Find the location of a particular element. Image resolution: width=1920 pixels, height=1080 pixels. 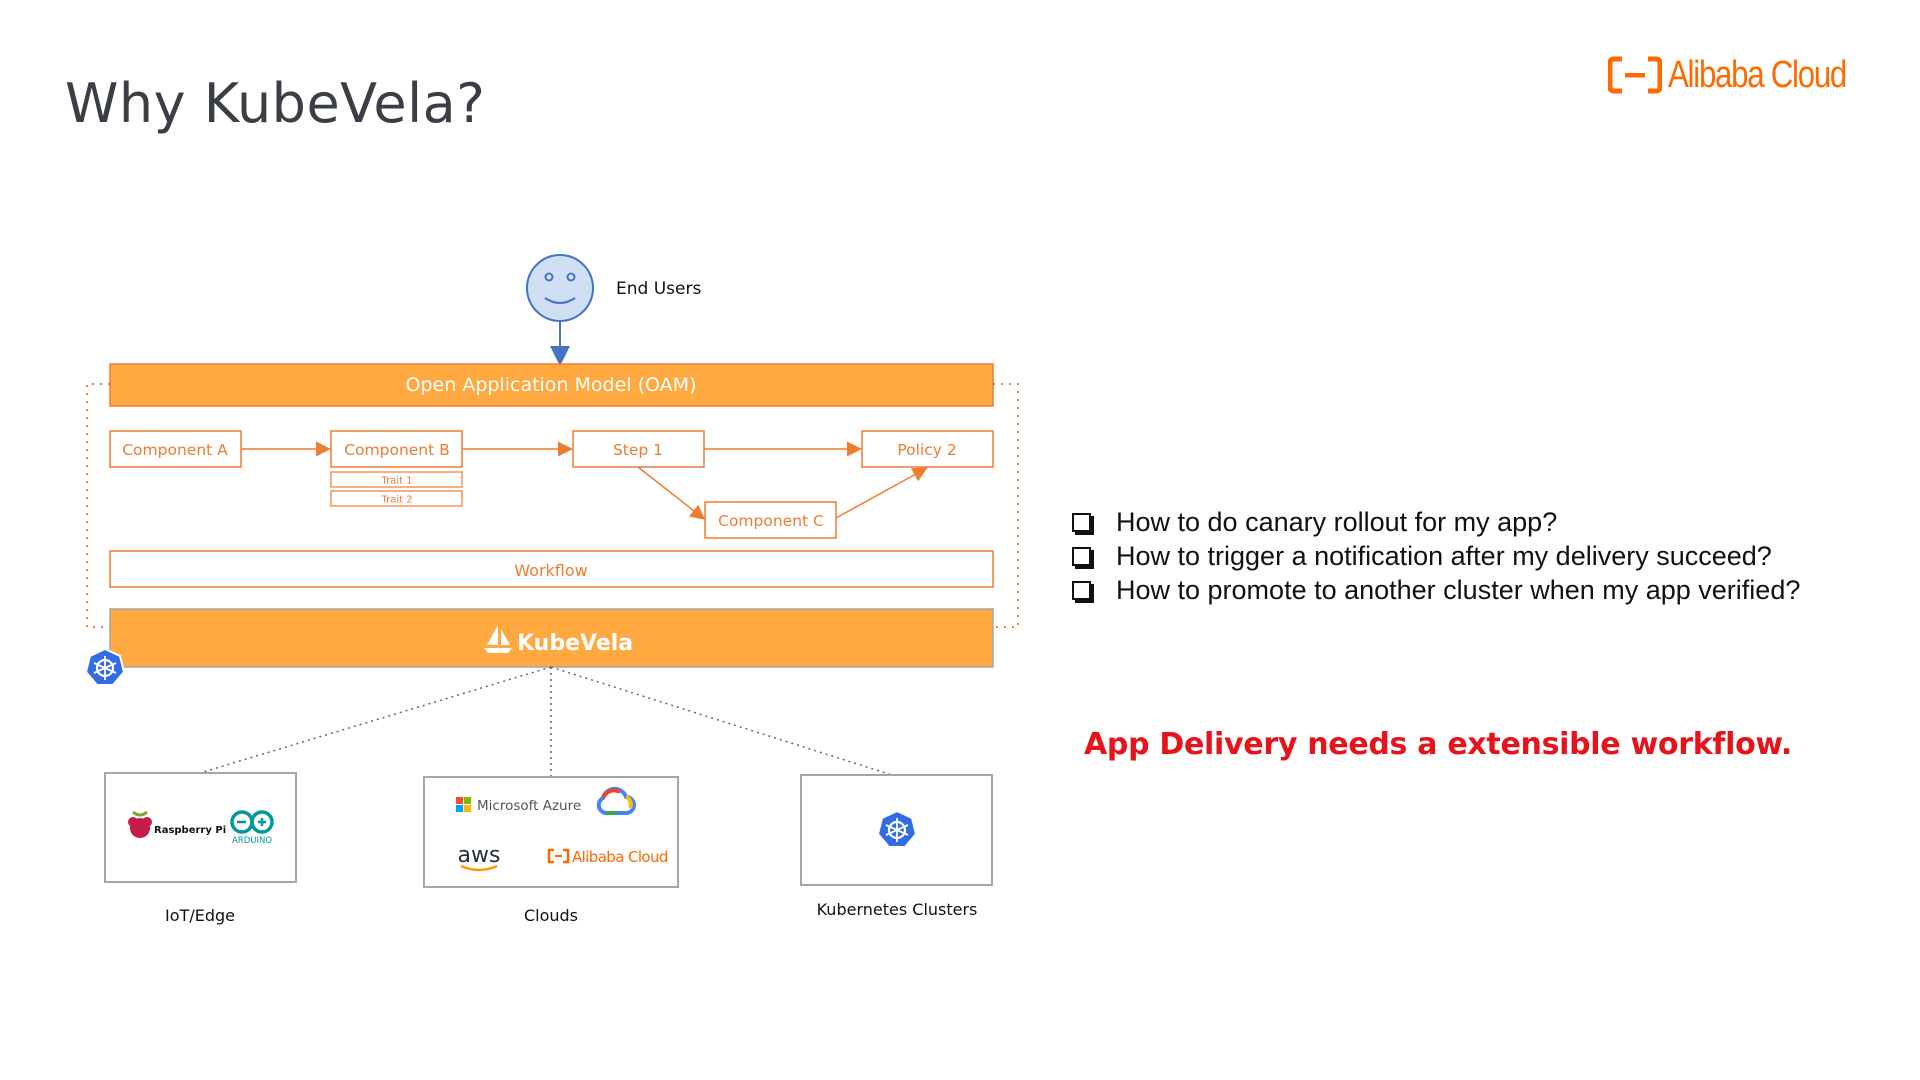

iot-edge-label: IoT/Edge is located at coordinates (200, 915).